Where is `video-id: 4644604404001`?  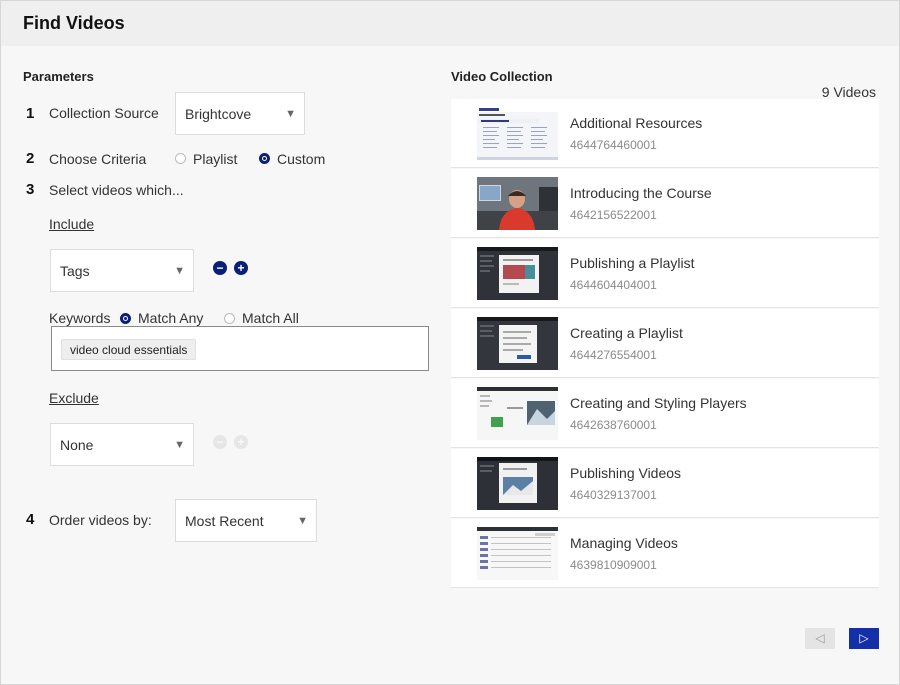
video-id: 4644604404001 is located at coordinates (613, 285).